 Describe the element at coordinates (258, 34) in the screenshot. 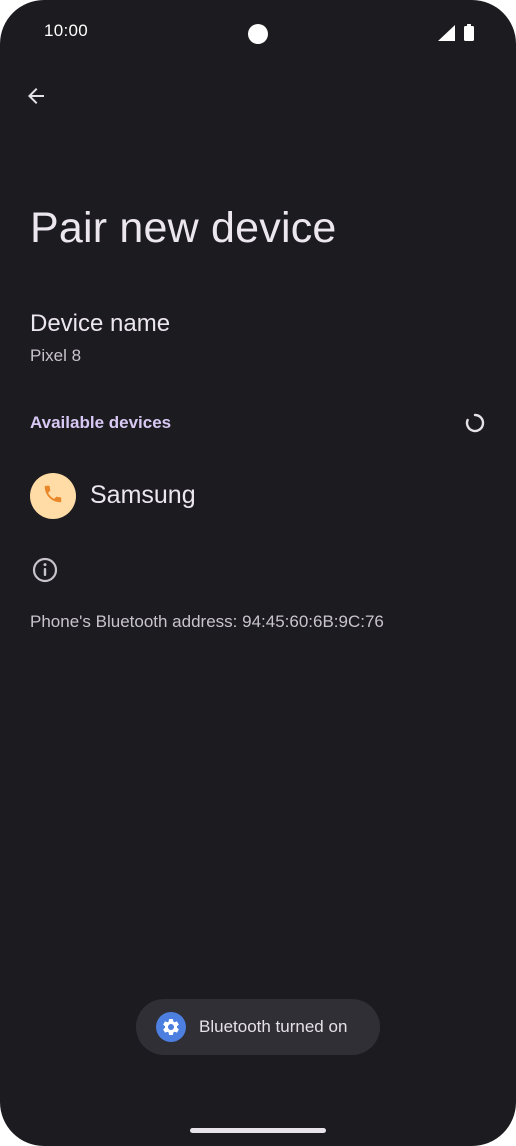

I see `camera-cutout` at that location.